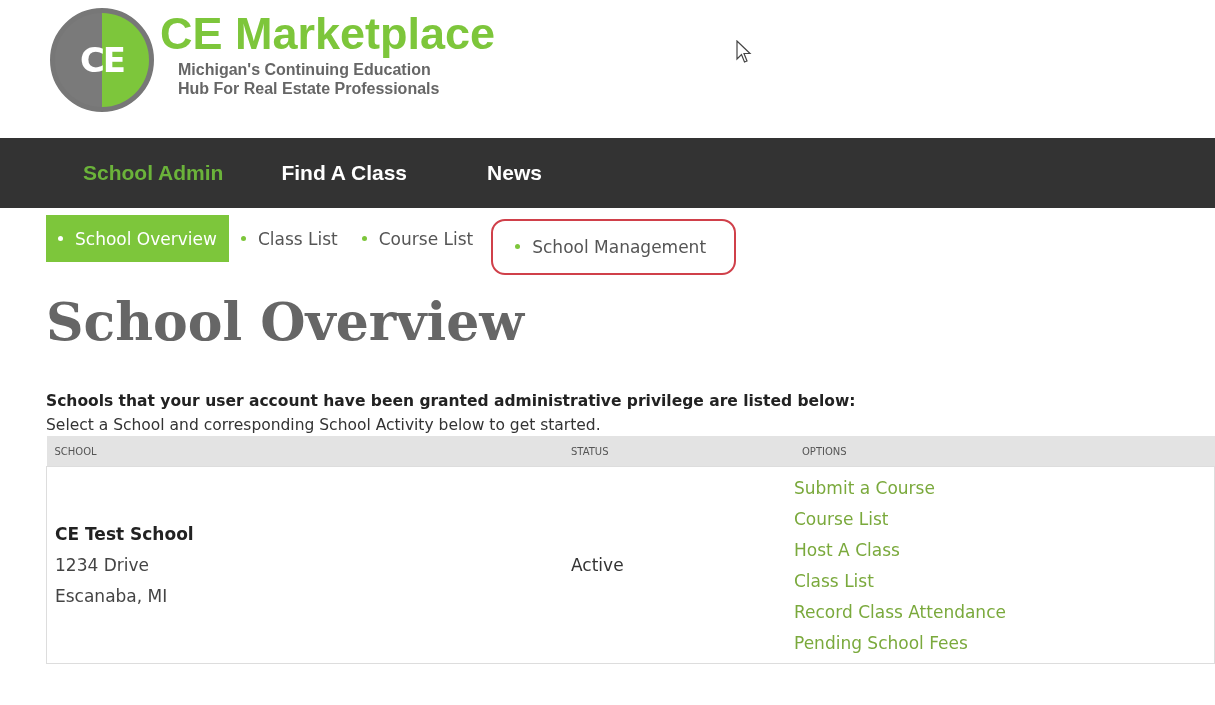 The height and width of the screenshot is (705, 1215). What do you see at coordinates (667, 565) in the screenshot?
I see `status-cell: Active` at bounding box center [667, 565].